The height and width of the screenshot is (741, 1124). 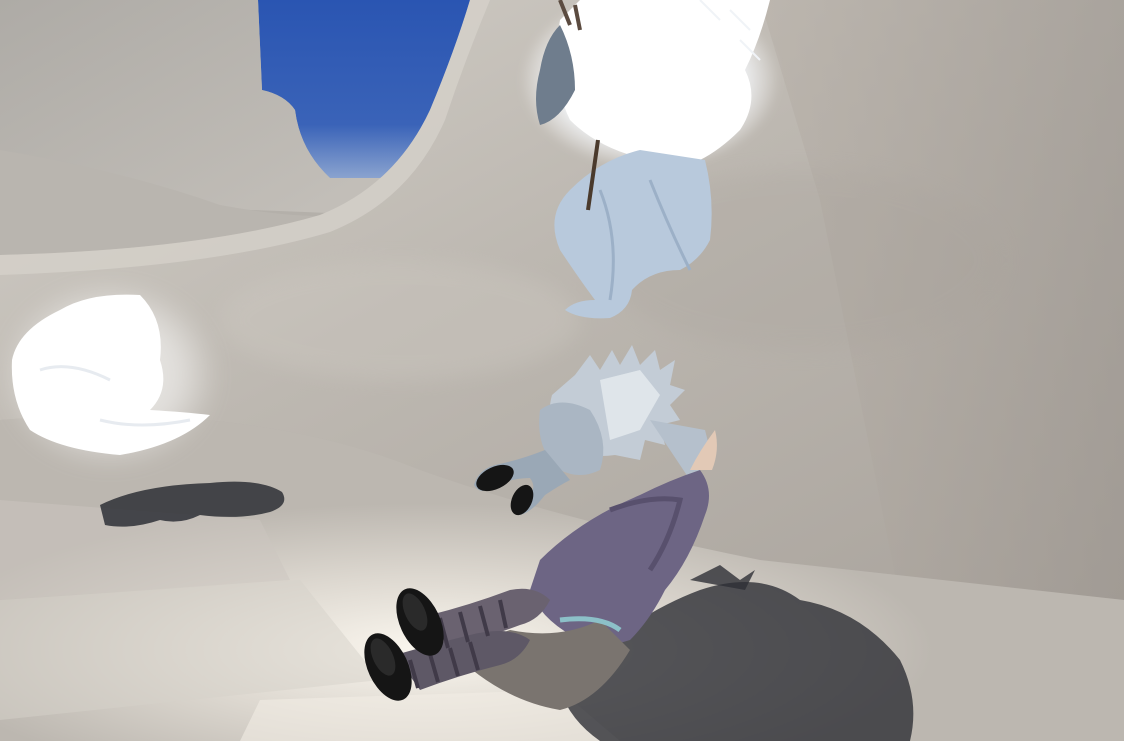 What do you see at coordinates (110, 375) in the screenshot?
I see `glowing-crystal-orb` at bounding box center [110, 375].